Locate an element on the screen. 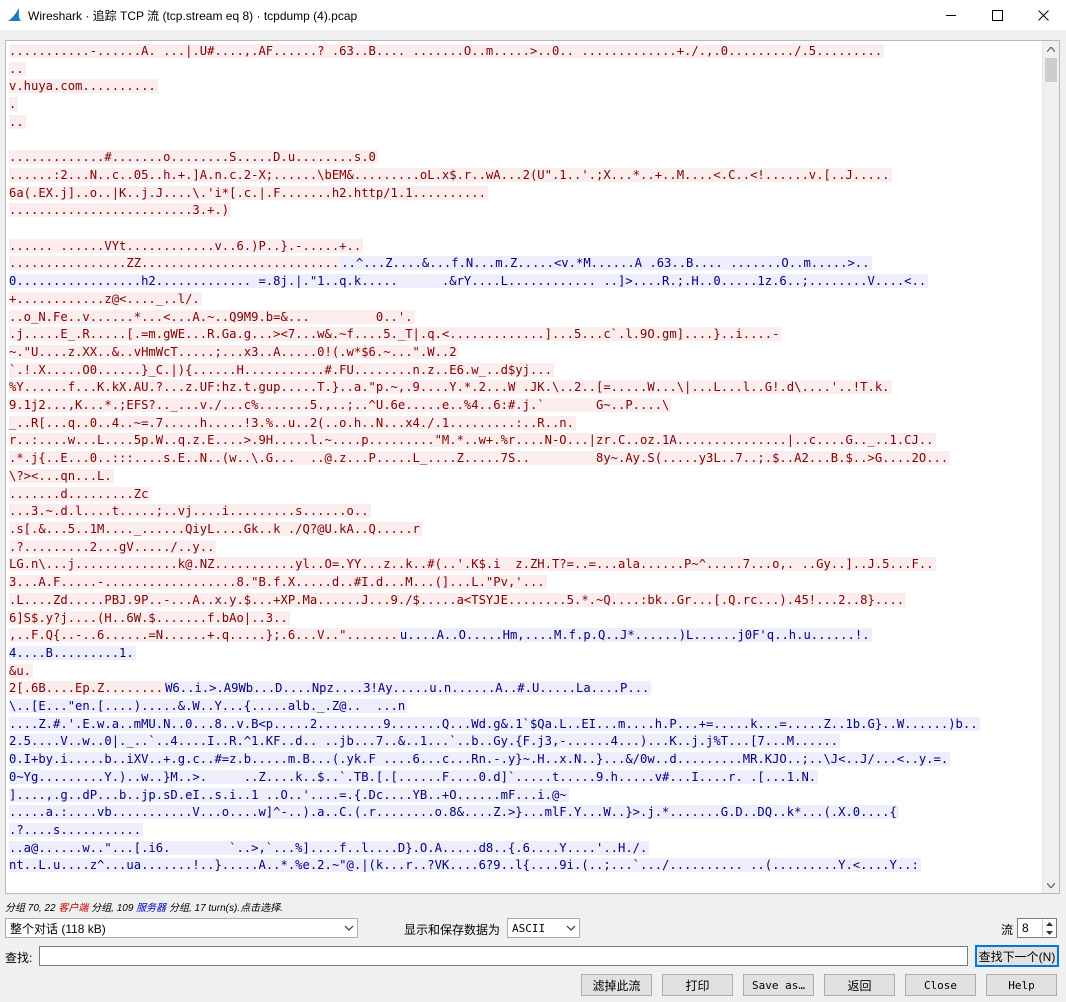 The width and height of the screenshot is (1066, 1002). scroll-down-button is located at coordinates (1051, 885).